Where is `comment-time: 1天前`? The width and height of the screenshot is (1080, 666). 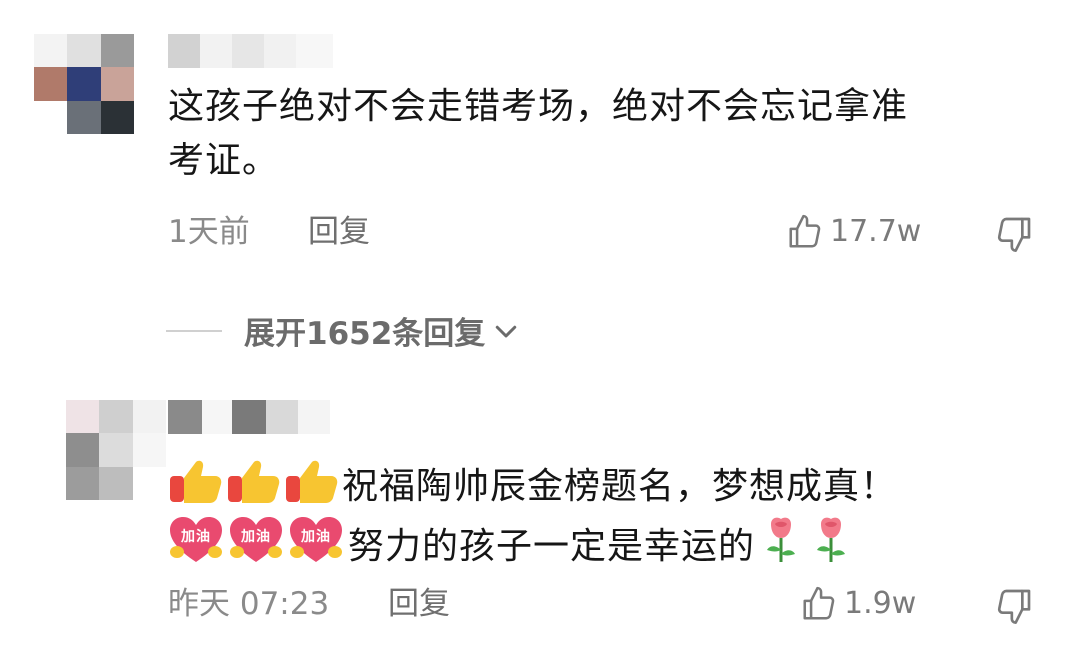
comment-time: 1天前 is located at coordinates (209, 232).